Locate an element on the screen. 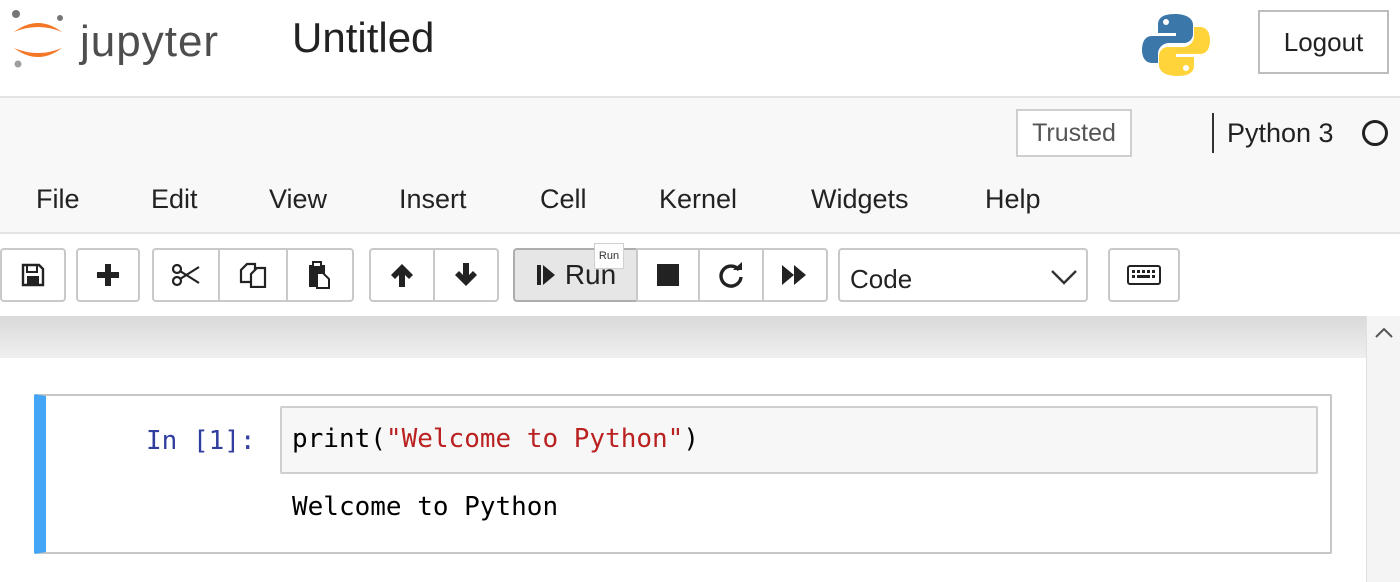  arrow-down-icon is located at coordinates (466, 274).